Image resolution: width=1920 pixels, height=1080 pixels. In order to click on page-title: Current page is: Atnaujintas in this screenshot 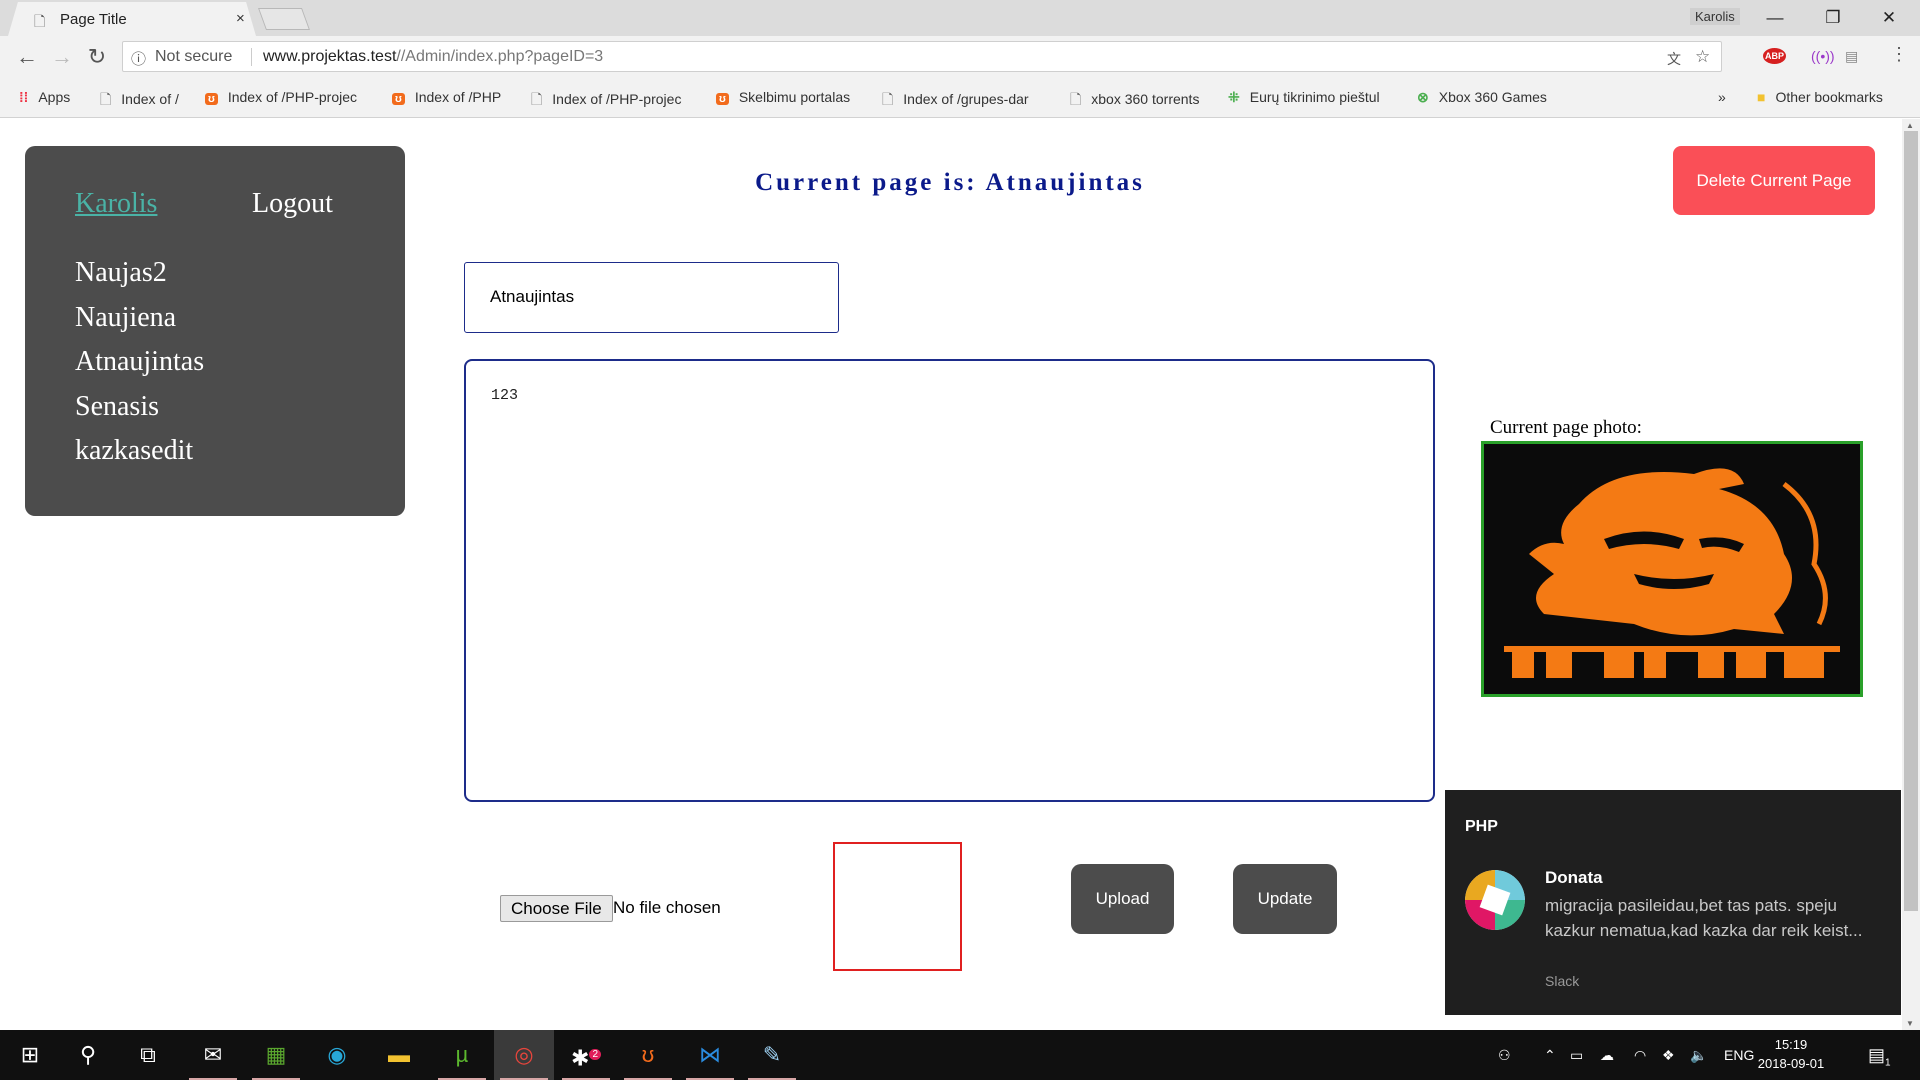, I will do `click(950, 182)`.